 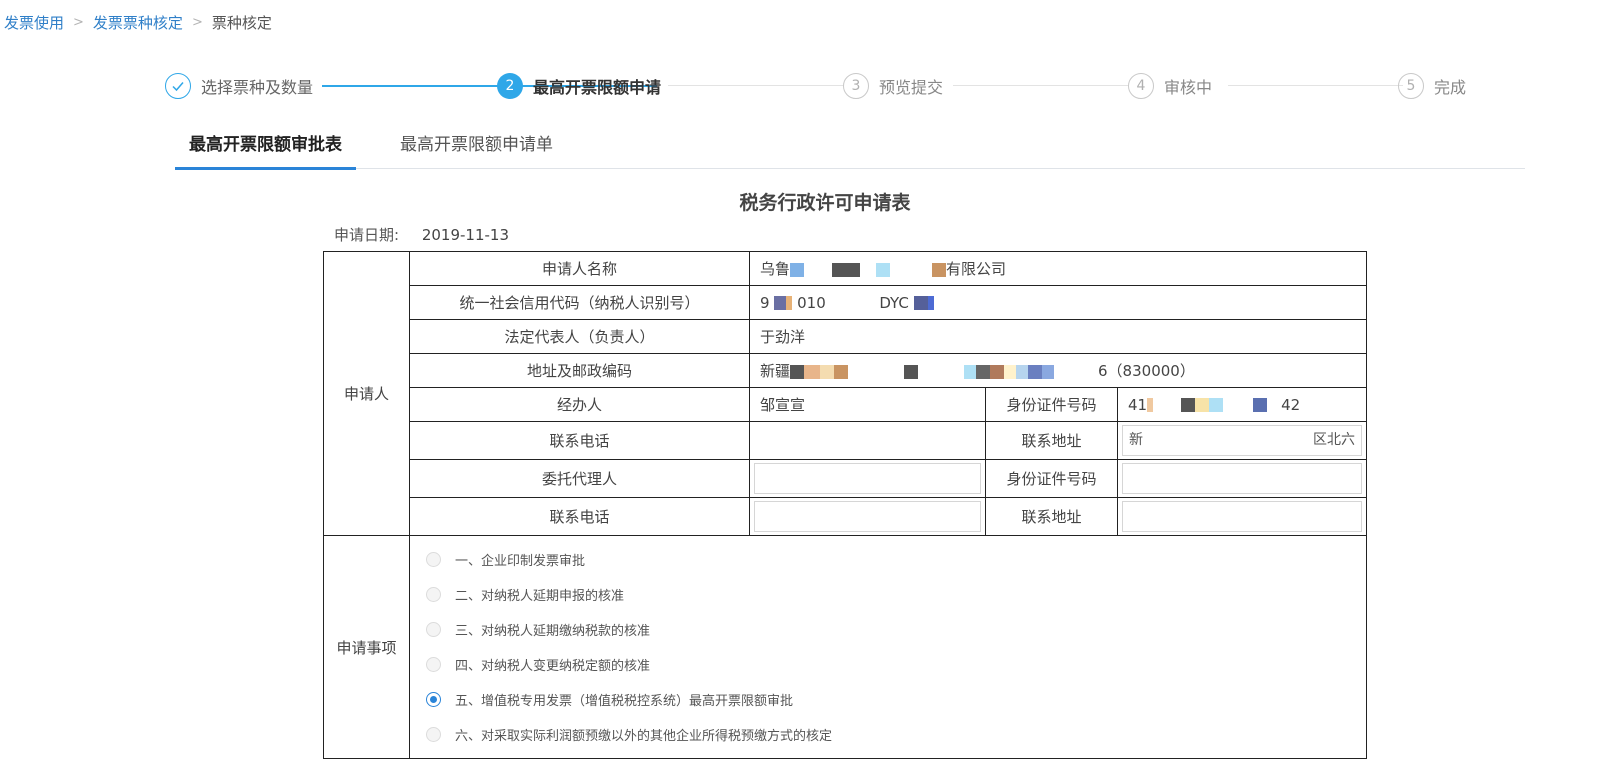 I want to click on agent-phone-label: 联系电话, so click(x=579, y=516).